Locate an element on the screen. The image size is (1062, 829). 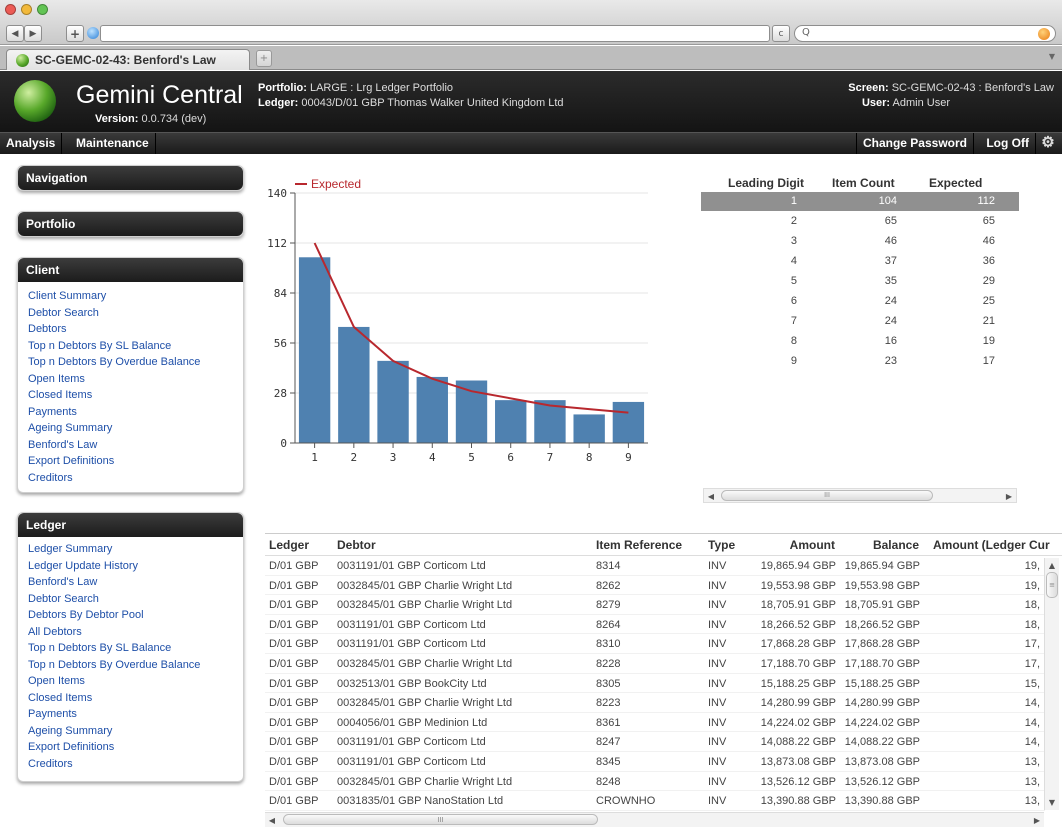
digit-table-row: 7 24 21 is located at coordinates (860, 321).